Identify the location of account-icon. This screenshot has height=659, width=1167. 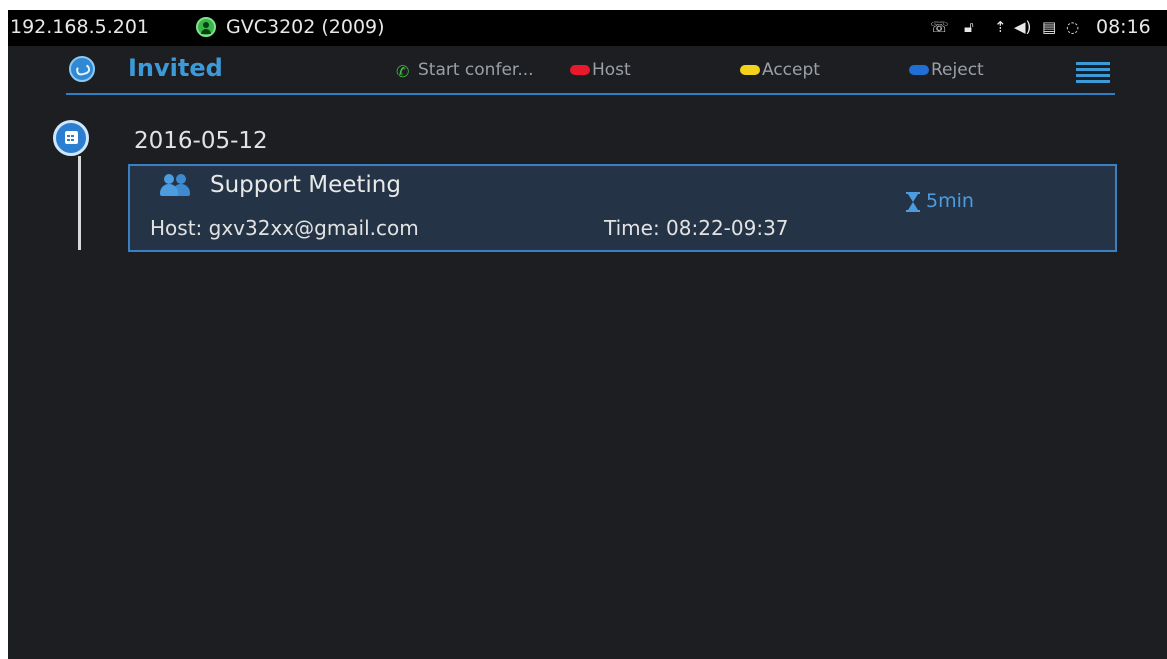
(206, 27).